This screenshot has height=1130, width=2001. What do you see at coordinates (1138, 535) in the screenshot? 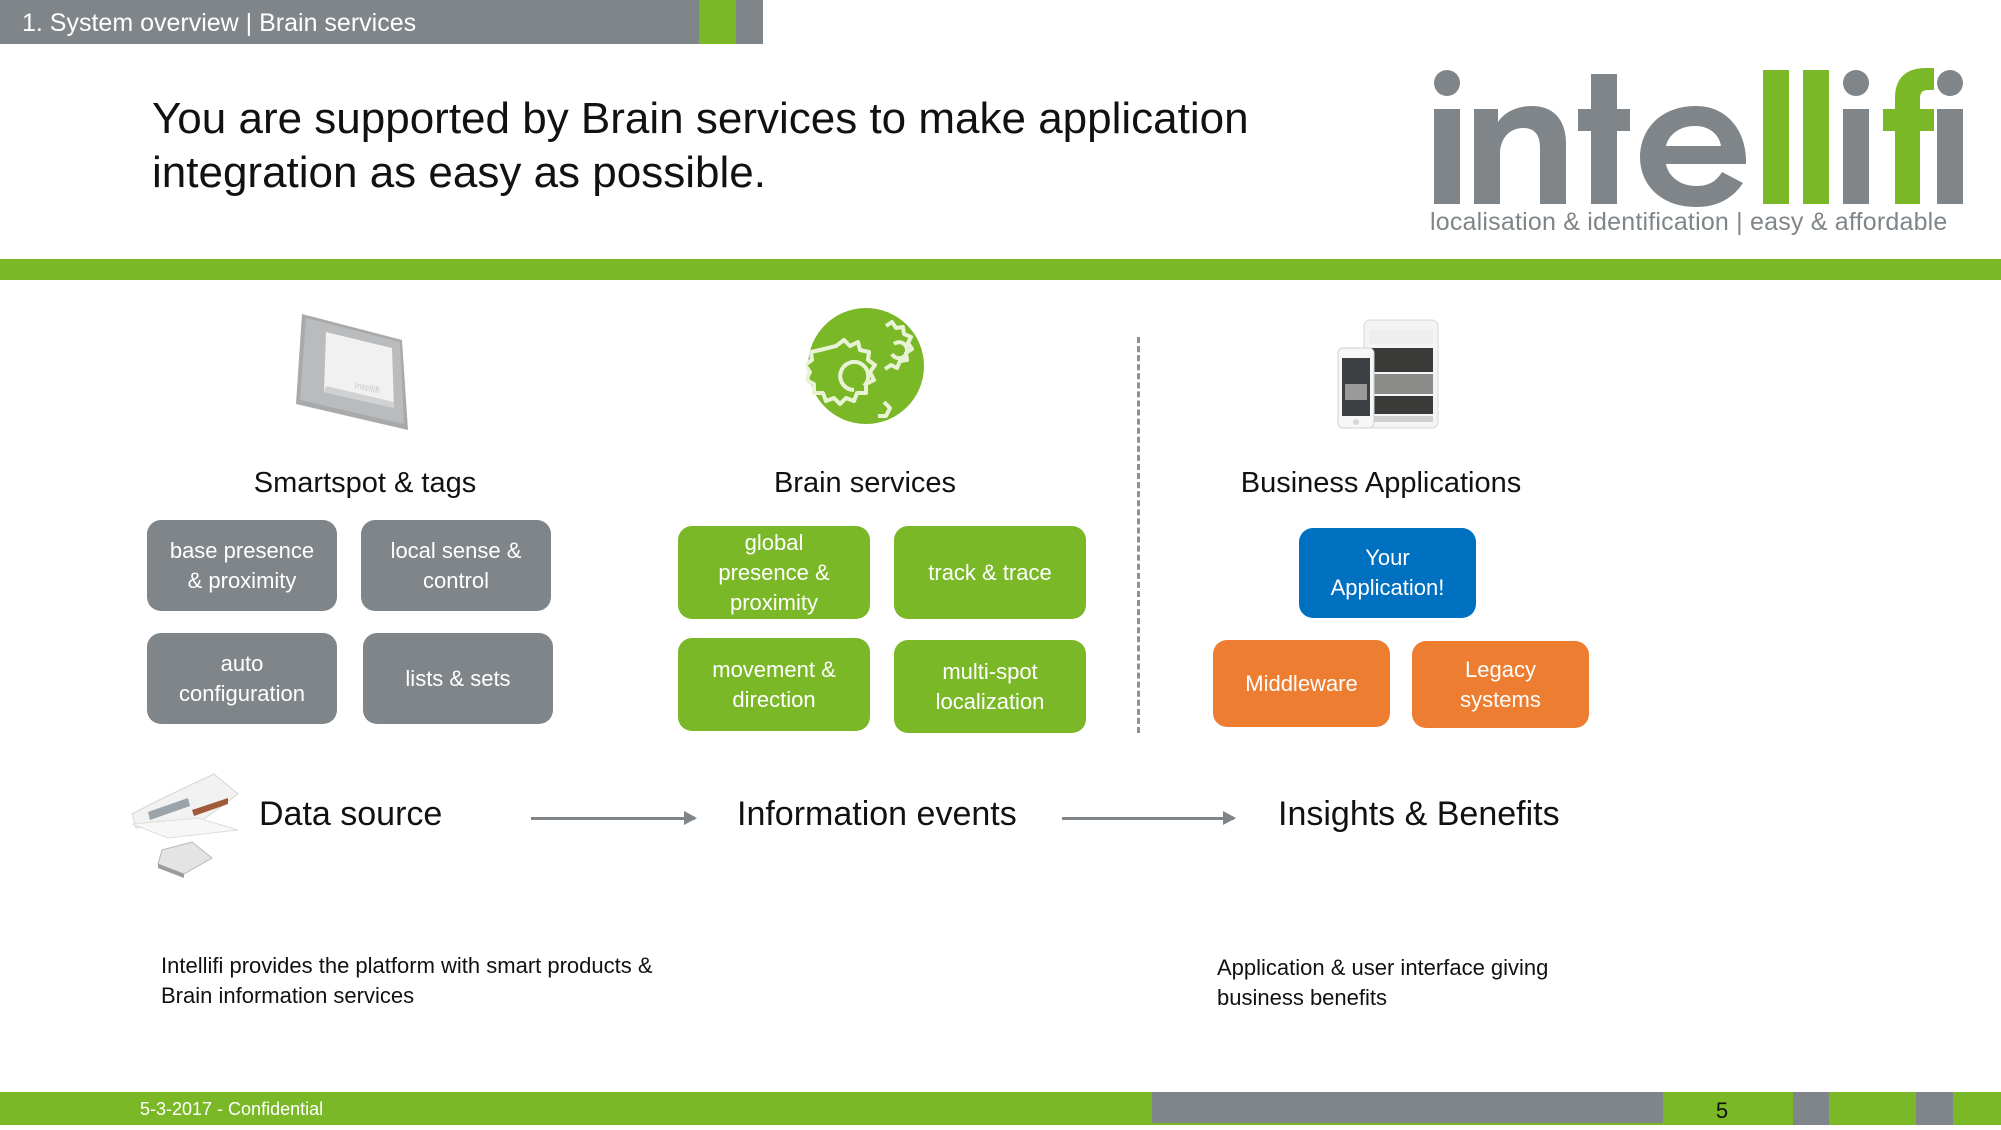
I see `column-divider` at bounding box center [1138, 535].